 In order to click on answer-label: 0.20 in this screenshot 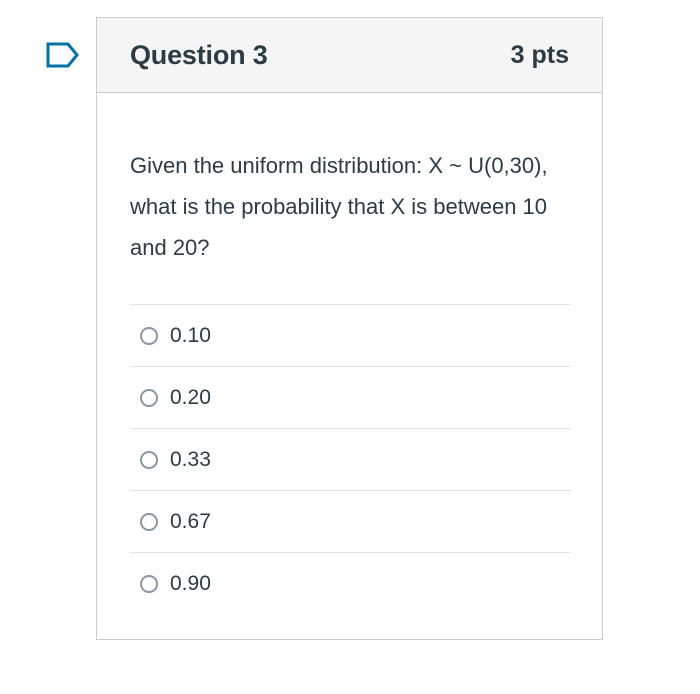, I will do `click(190, 397)`.